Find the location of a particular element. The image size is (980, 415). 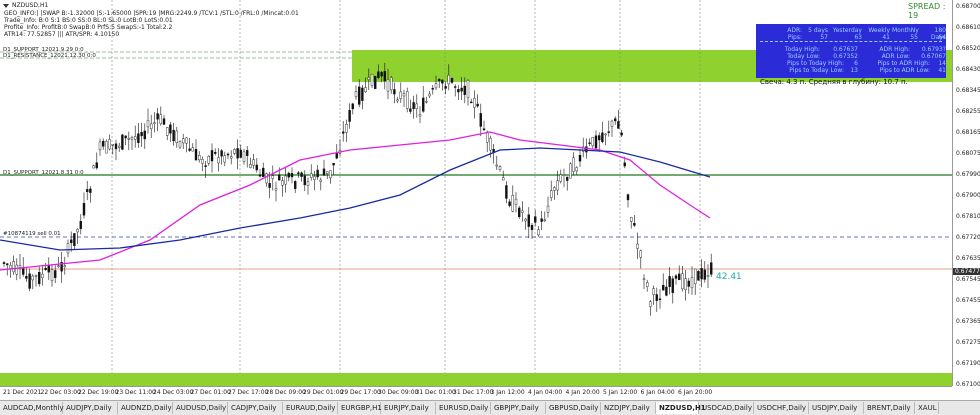

price-tick: 0.67545 is located at coordinates (968, 279).